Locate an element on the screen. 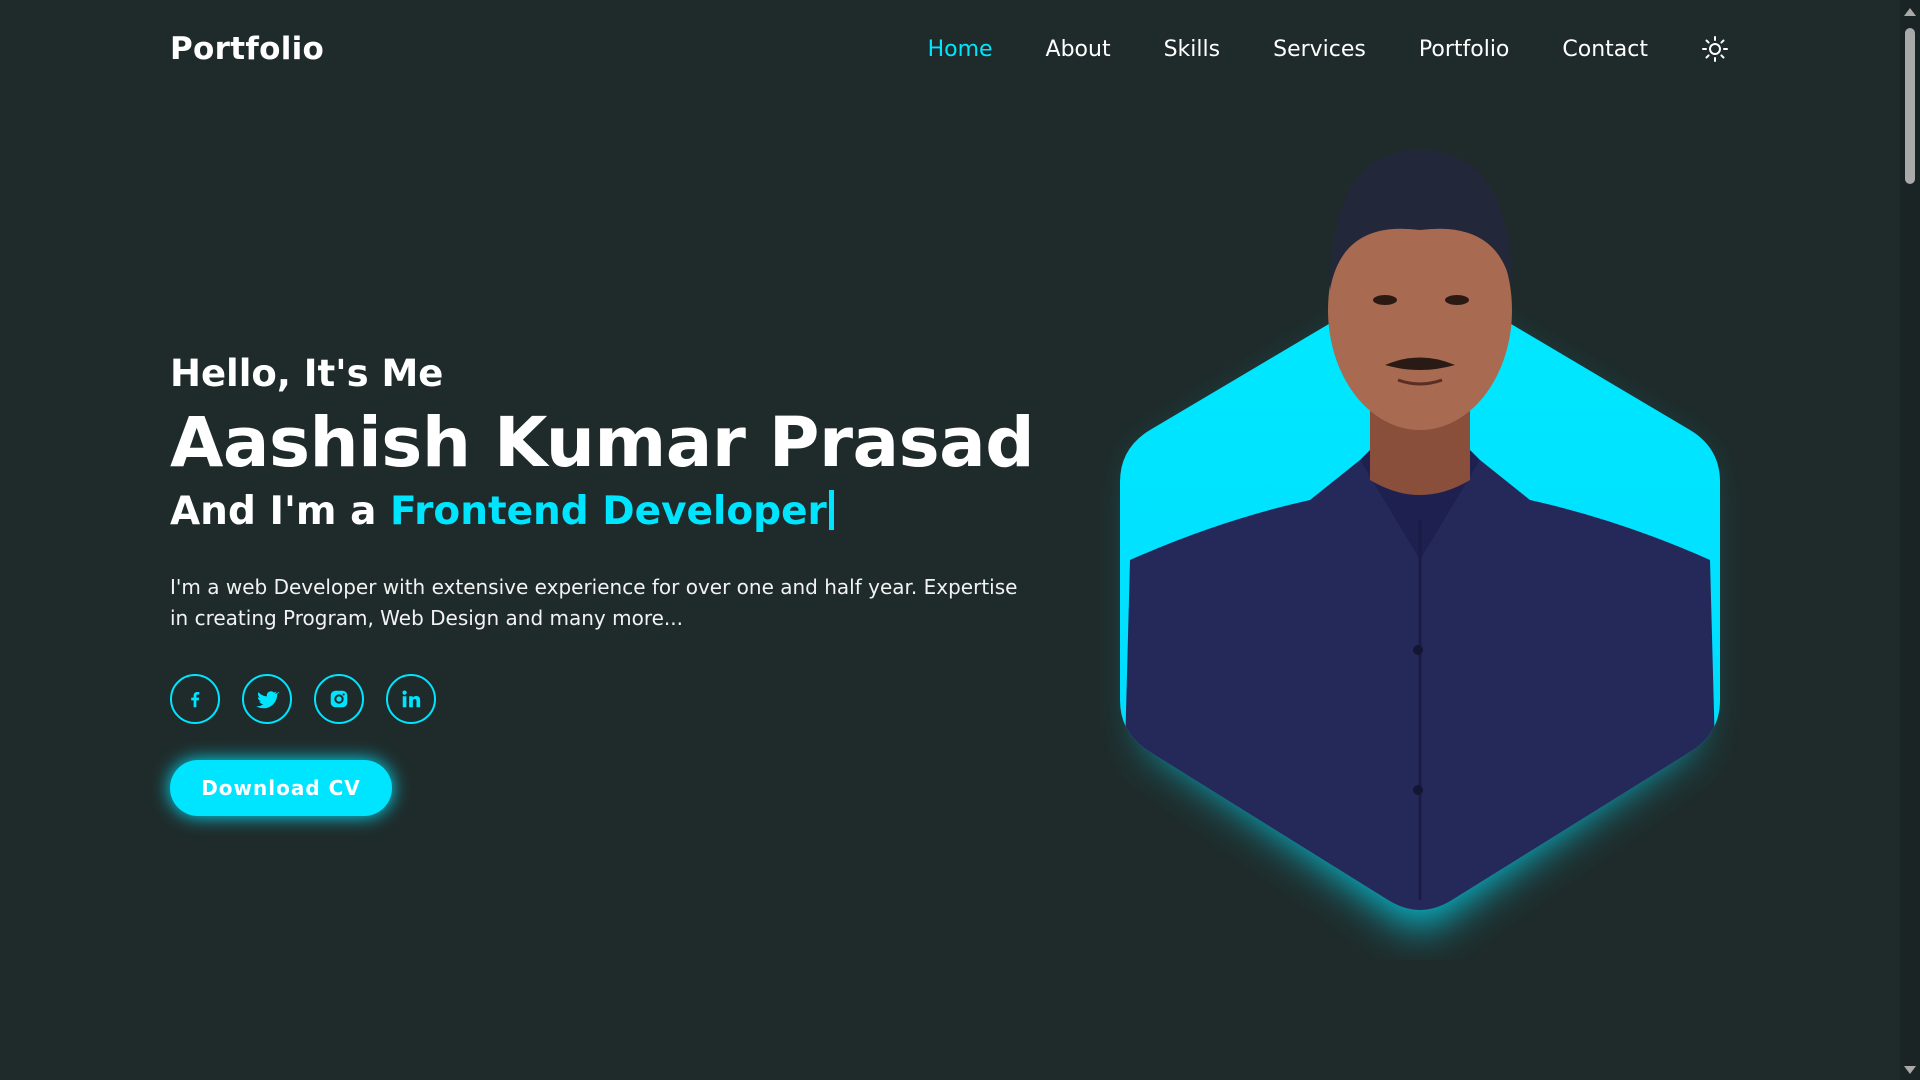  role-accent: Frontend Developer is located at coordinates (608, 512).